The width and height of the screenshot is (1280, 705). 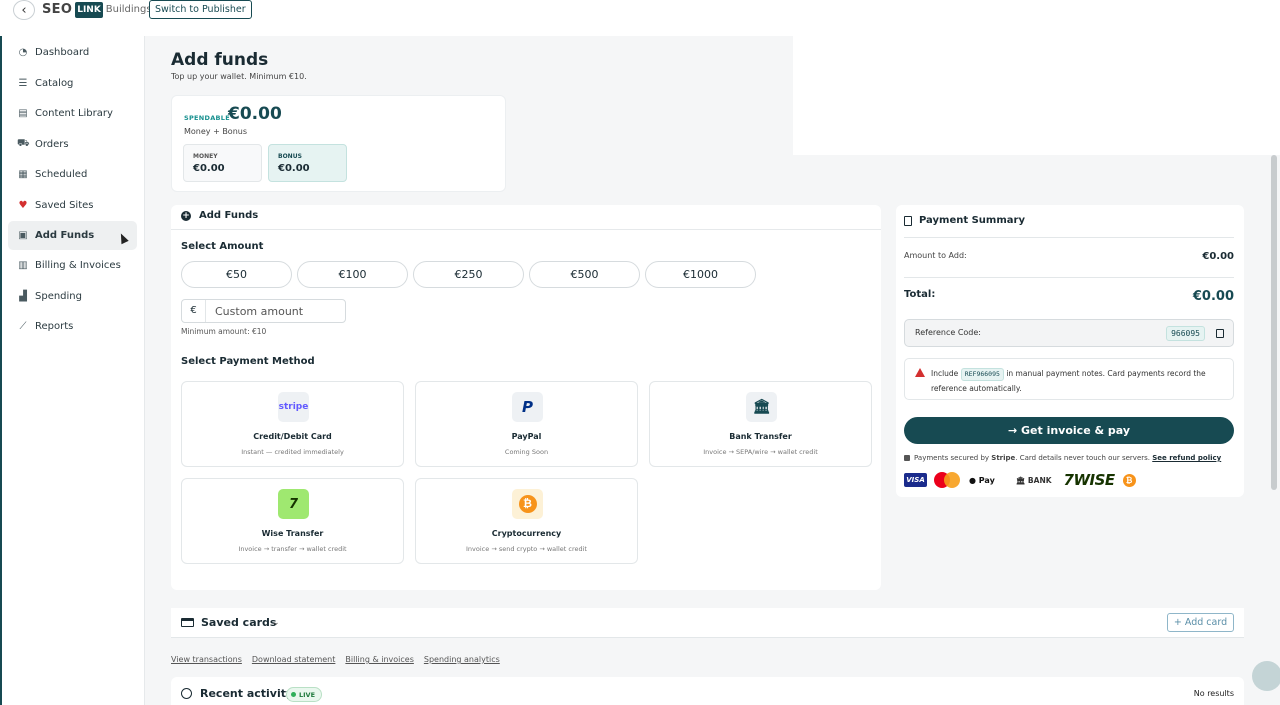 I want to click on sidebar-item-catalog: ☰ Catalog, so click(x=72, y=83).